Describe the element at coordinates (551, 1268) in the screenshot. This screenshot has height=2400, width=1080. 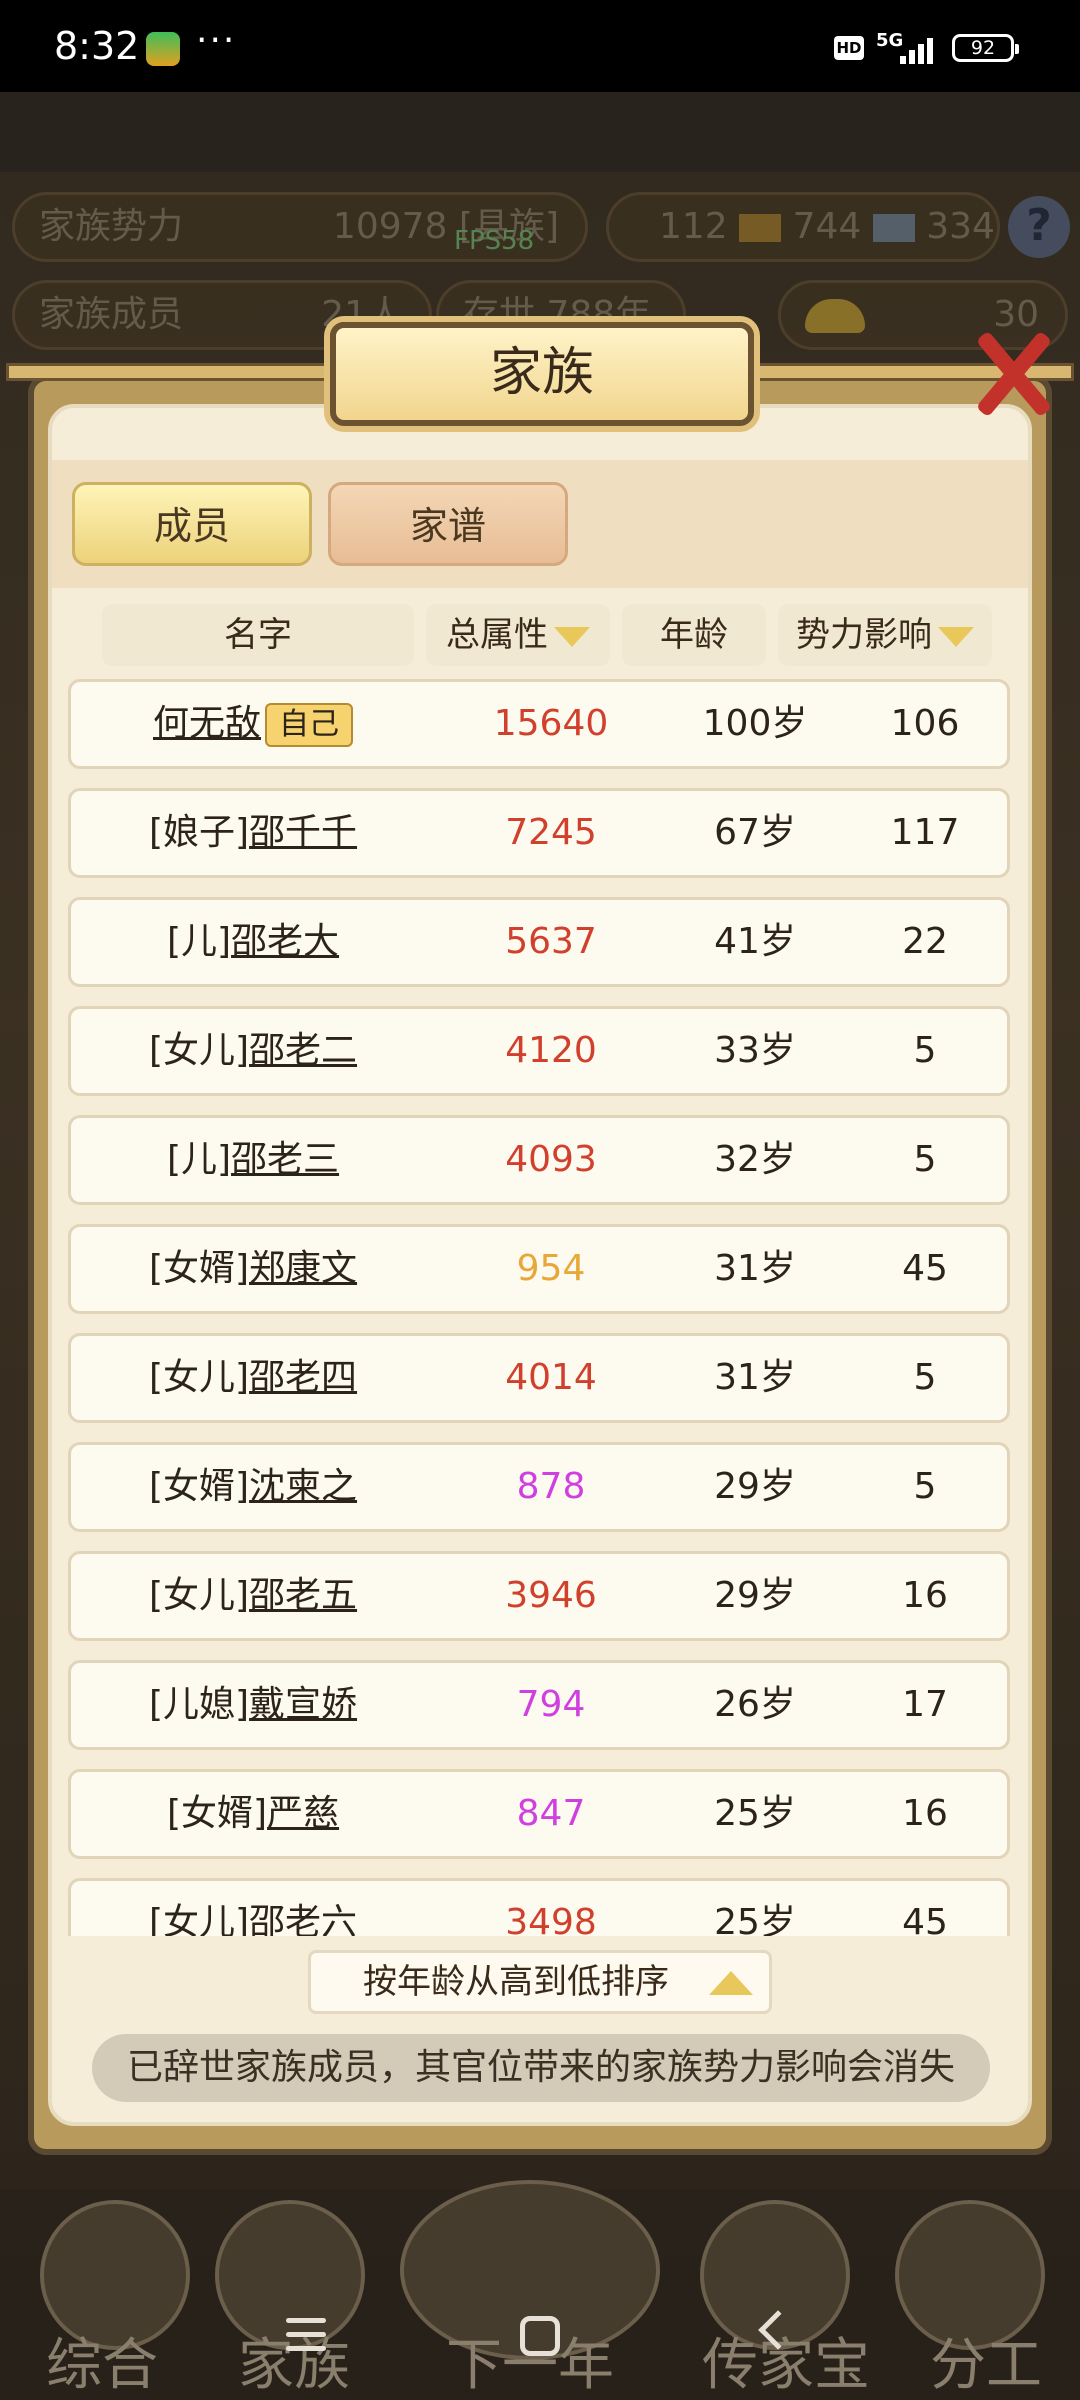
I see `member-total: 954` at that location.